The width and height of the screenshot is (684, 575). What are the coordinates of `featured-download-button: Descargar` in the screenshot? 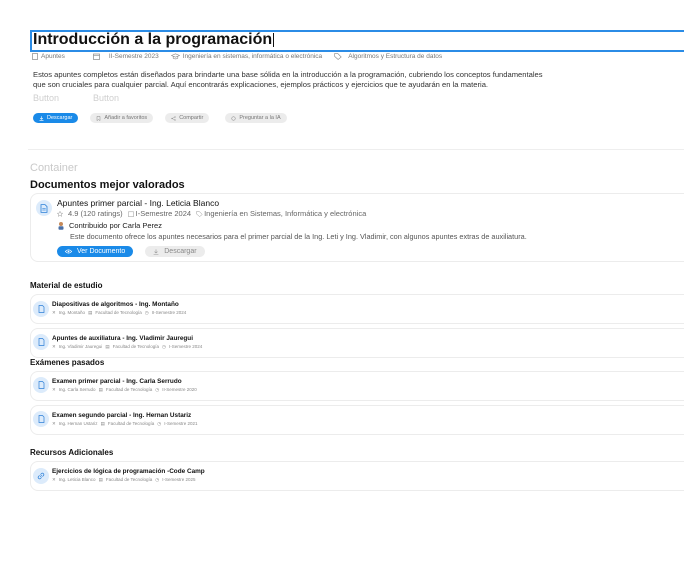 It's located at (175, 251).